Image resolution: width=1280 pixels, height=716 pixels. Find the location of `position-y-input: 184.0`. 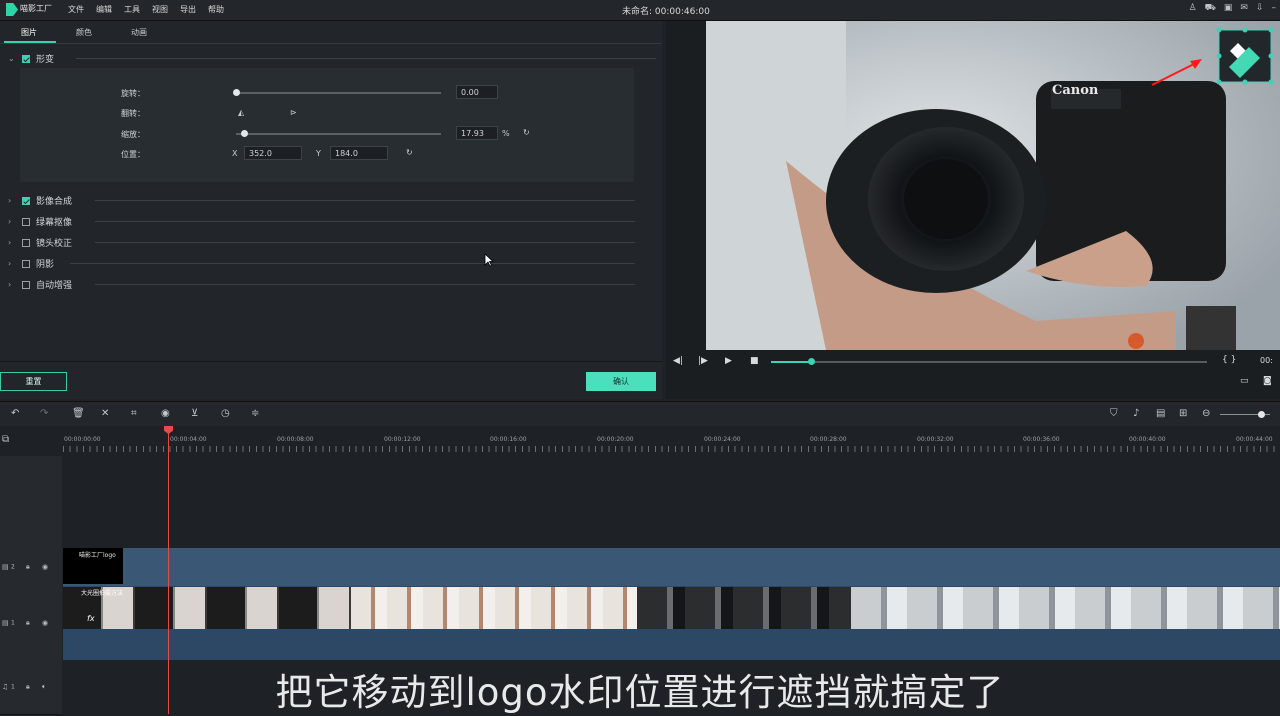

position-y-input: 184.0 is located at coordinates (359, 153).